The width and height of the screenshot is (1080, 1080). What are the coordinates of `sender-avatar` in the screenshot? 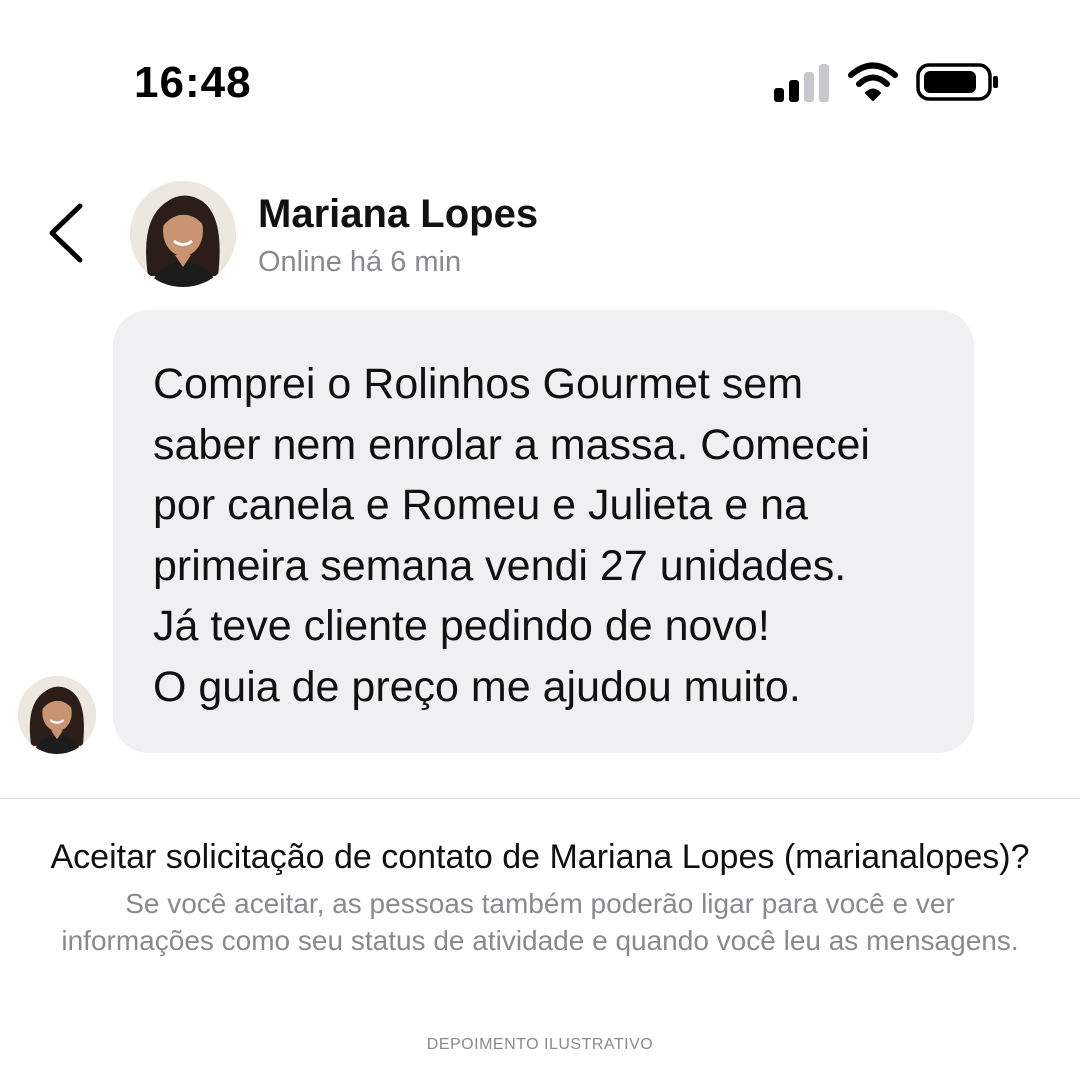 It's located at (57, 715).